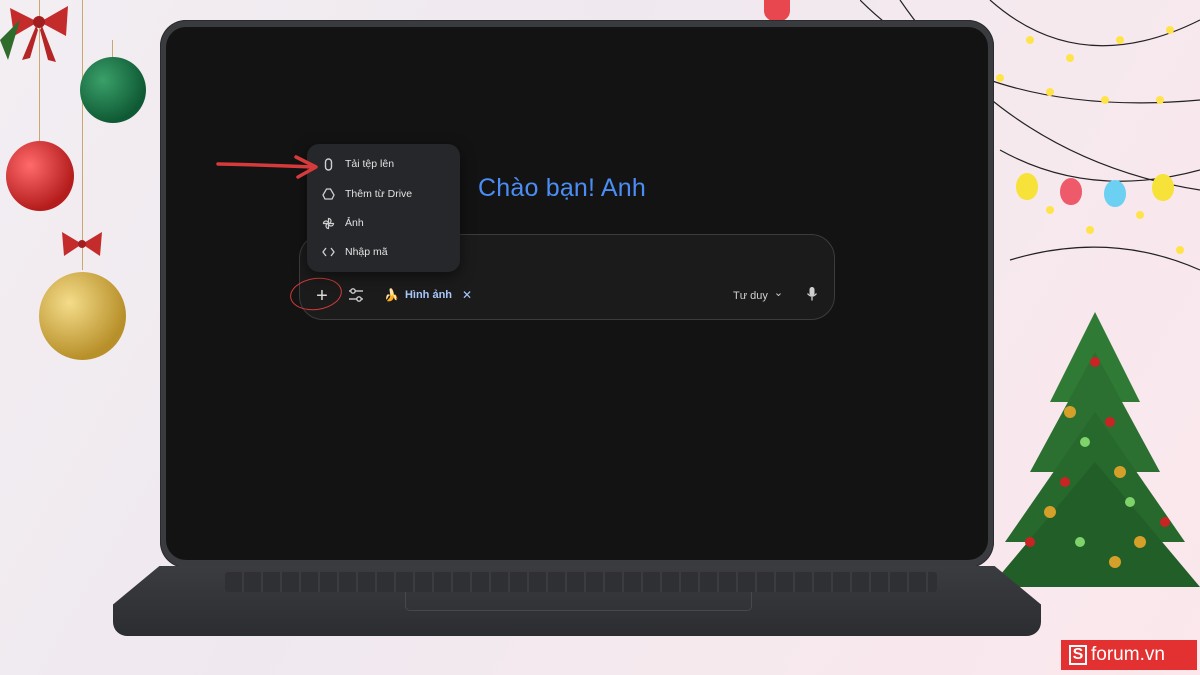  I want to click on sforum-logo: S forum.vn, so click(1129, 655).